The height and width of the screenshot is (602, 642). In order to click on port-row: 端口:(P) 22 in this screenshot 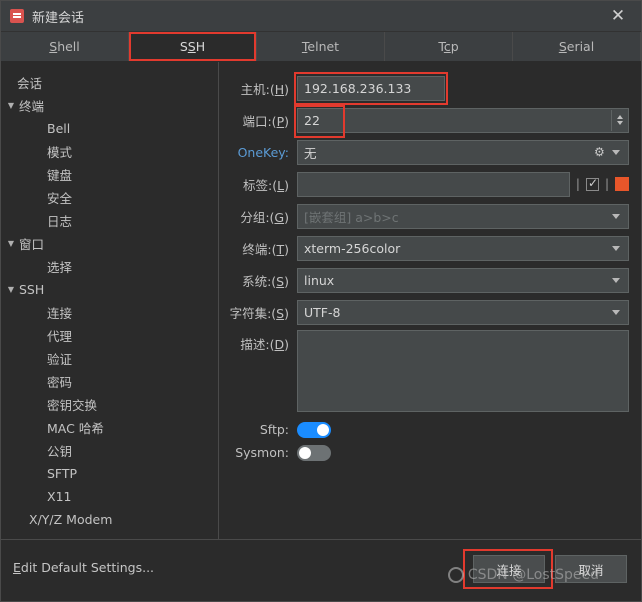, I will do `click(424, 121)`.